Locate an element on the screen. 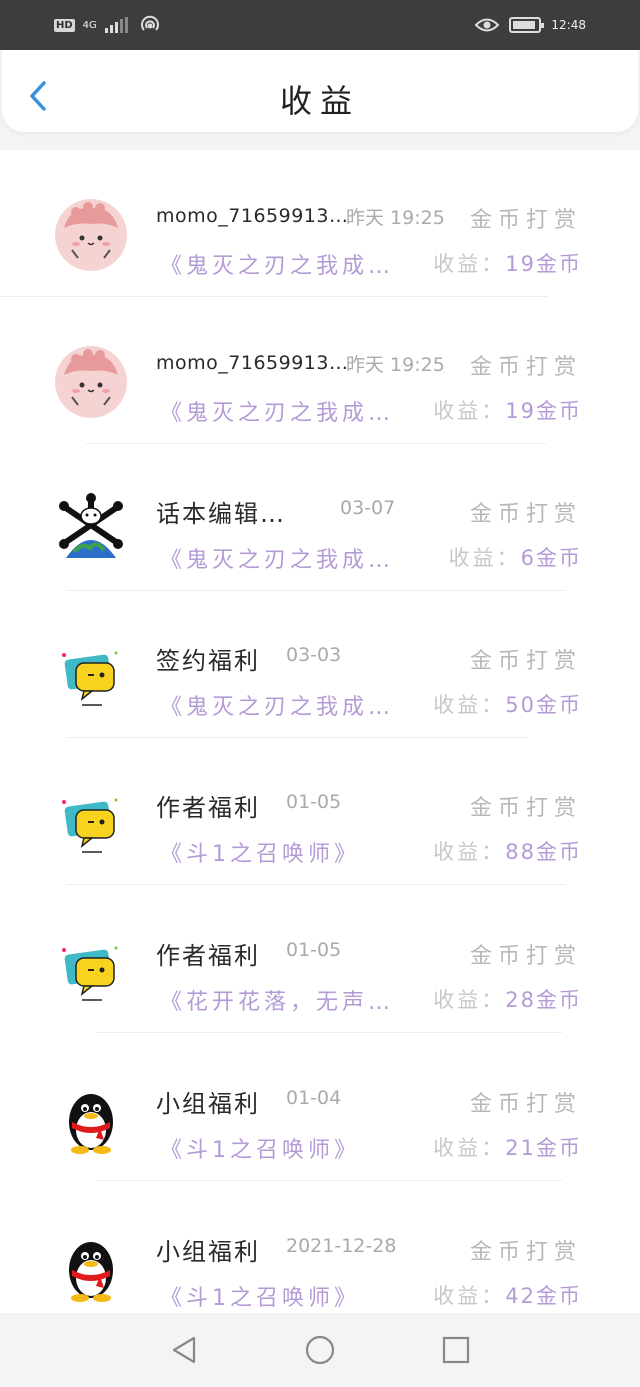 The height and width of the screenshot is (1387, 640). nav-recents-button is located at coordinates (456, 1350).